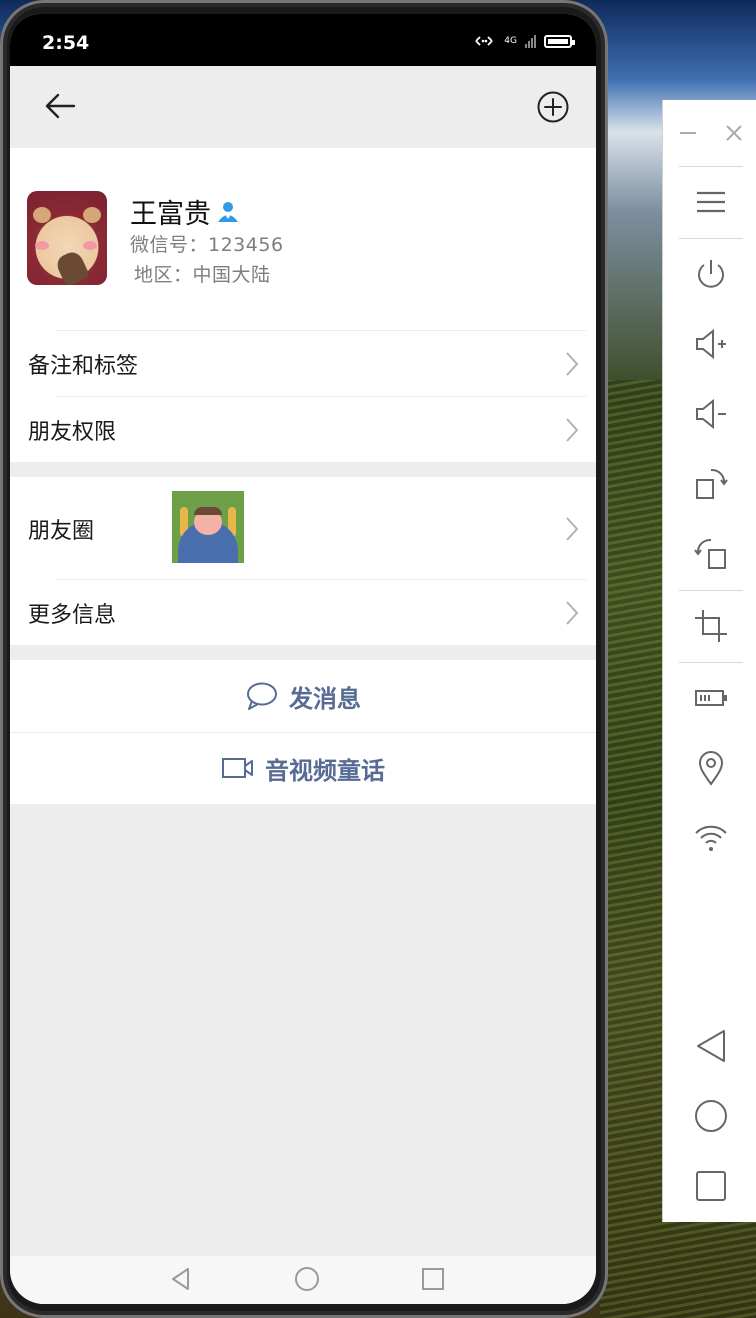  What do you see at coordinates (711, 344) in the screenshot?
I see `volume-up-icon` at bounding box center [711, 344].